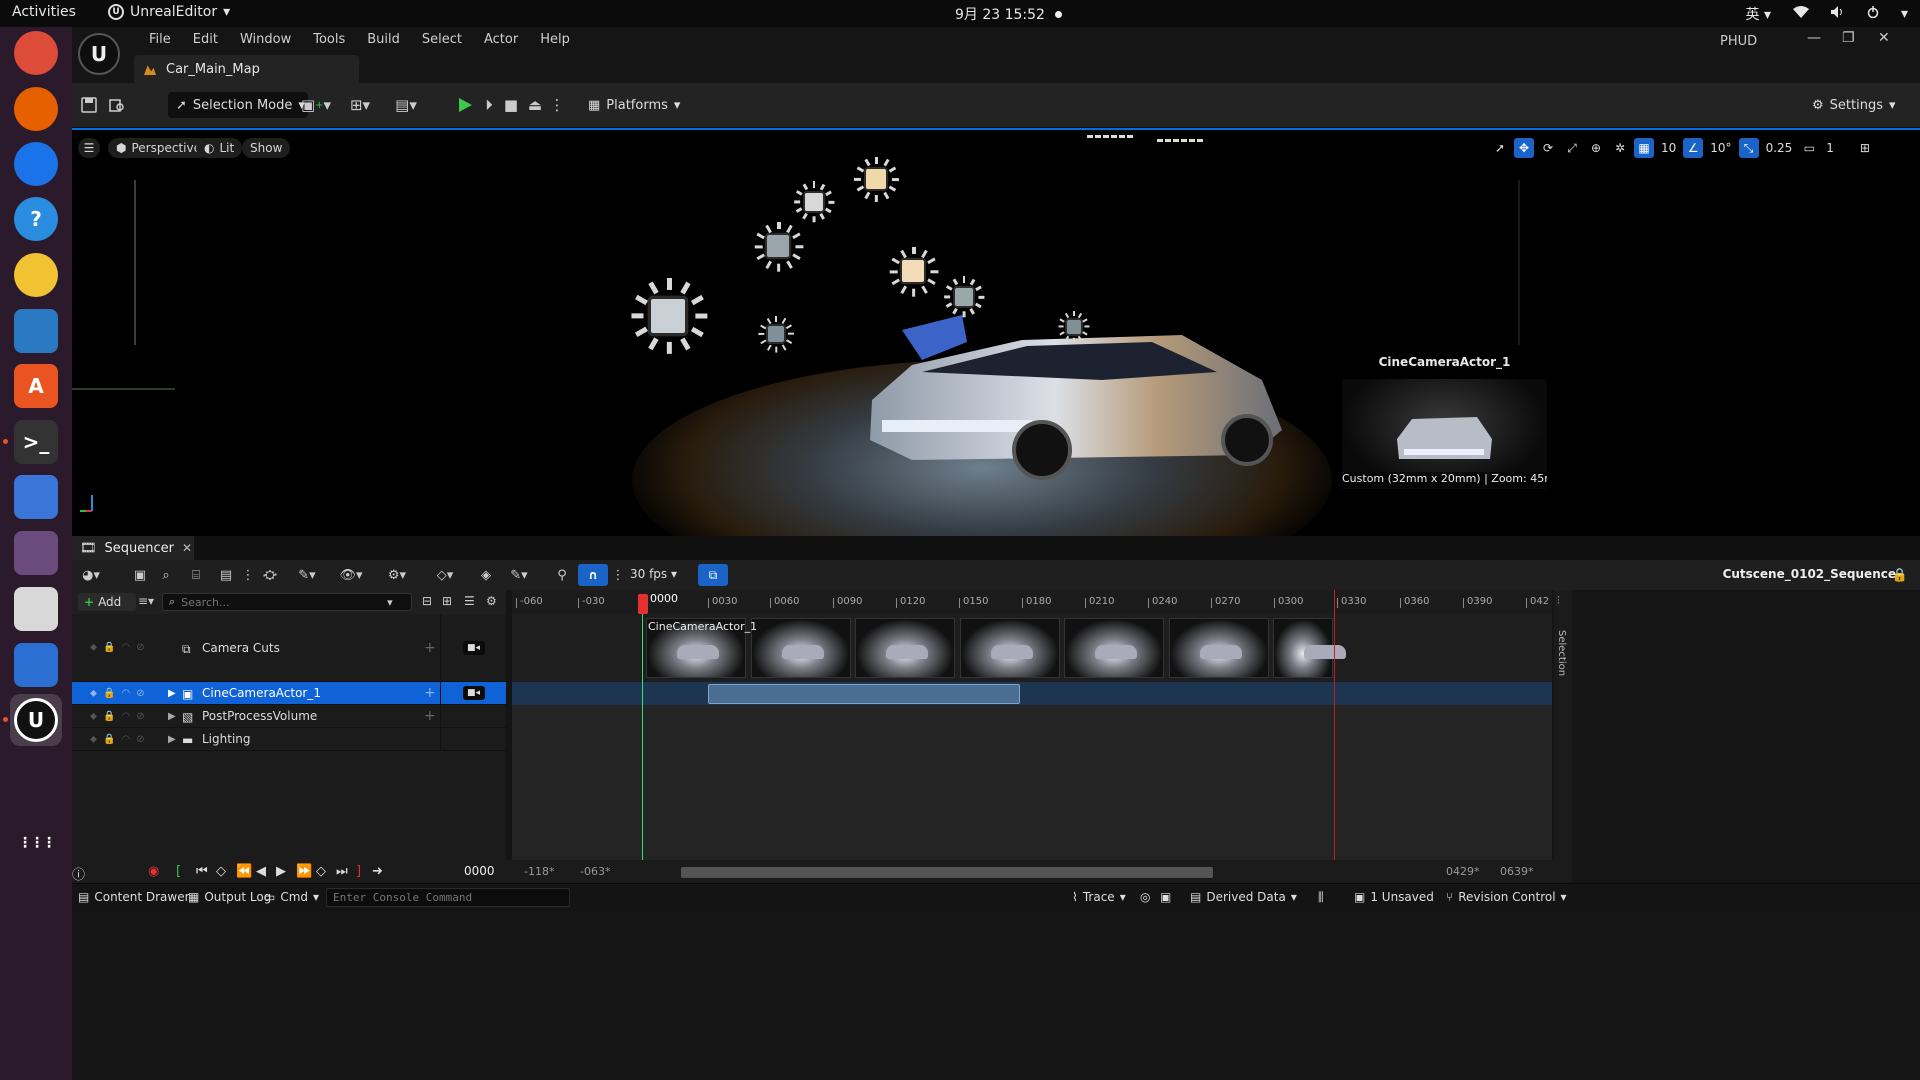 The image size is (1920, 1080). Describe the element at coordinates (196, 575) in the screenshot. I see `render-icon: ⌸` at that location.